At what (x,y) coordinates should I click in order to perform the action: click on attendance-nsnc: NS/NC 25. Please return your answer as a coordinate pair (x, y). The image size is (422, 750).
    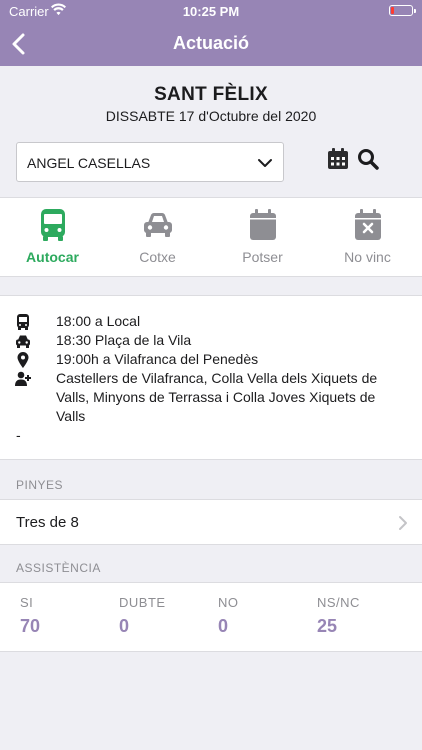
    Looking at the image, I should click on (338, 616).